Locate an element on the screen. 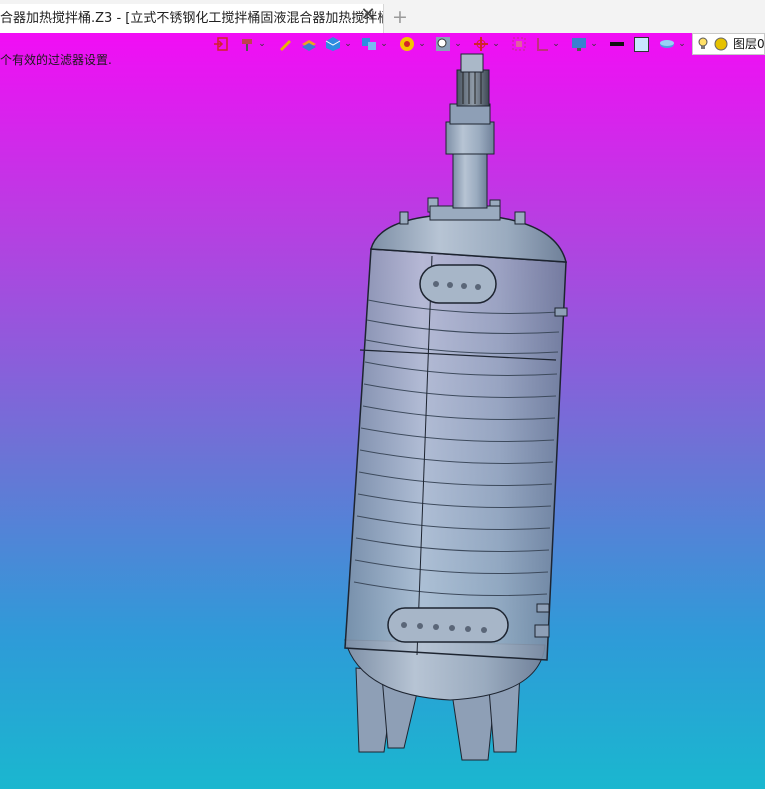 Image resolution: width=765 pixels, height=789 pixels. close-tab-icon: ✕ is located at coordinates (368, 15).